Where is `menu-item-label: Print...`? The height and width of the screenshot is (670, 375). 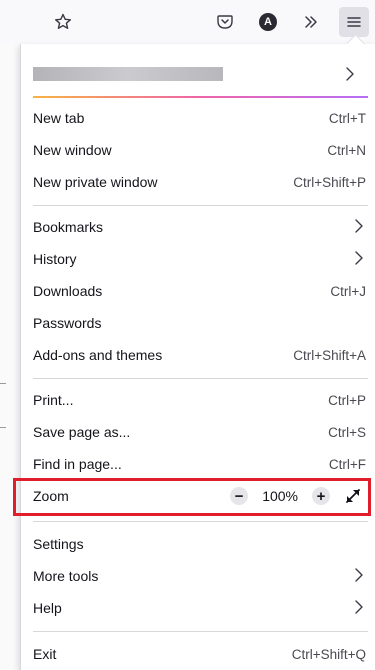
menu-item-label: Print... is located at coordinates (53, 400).